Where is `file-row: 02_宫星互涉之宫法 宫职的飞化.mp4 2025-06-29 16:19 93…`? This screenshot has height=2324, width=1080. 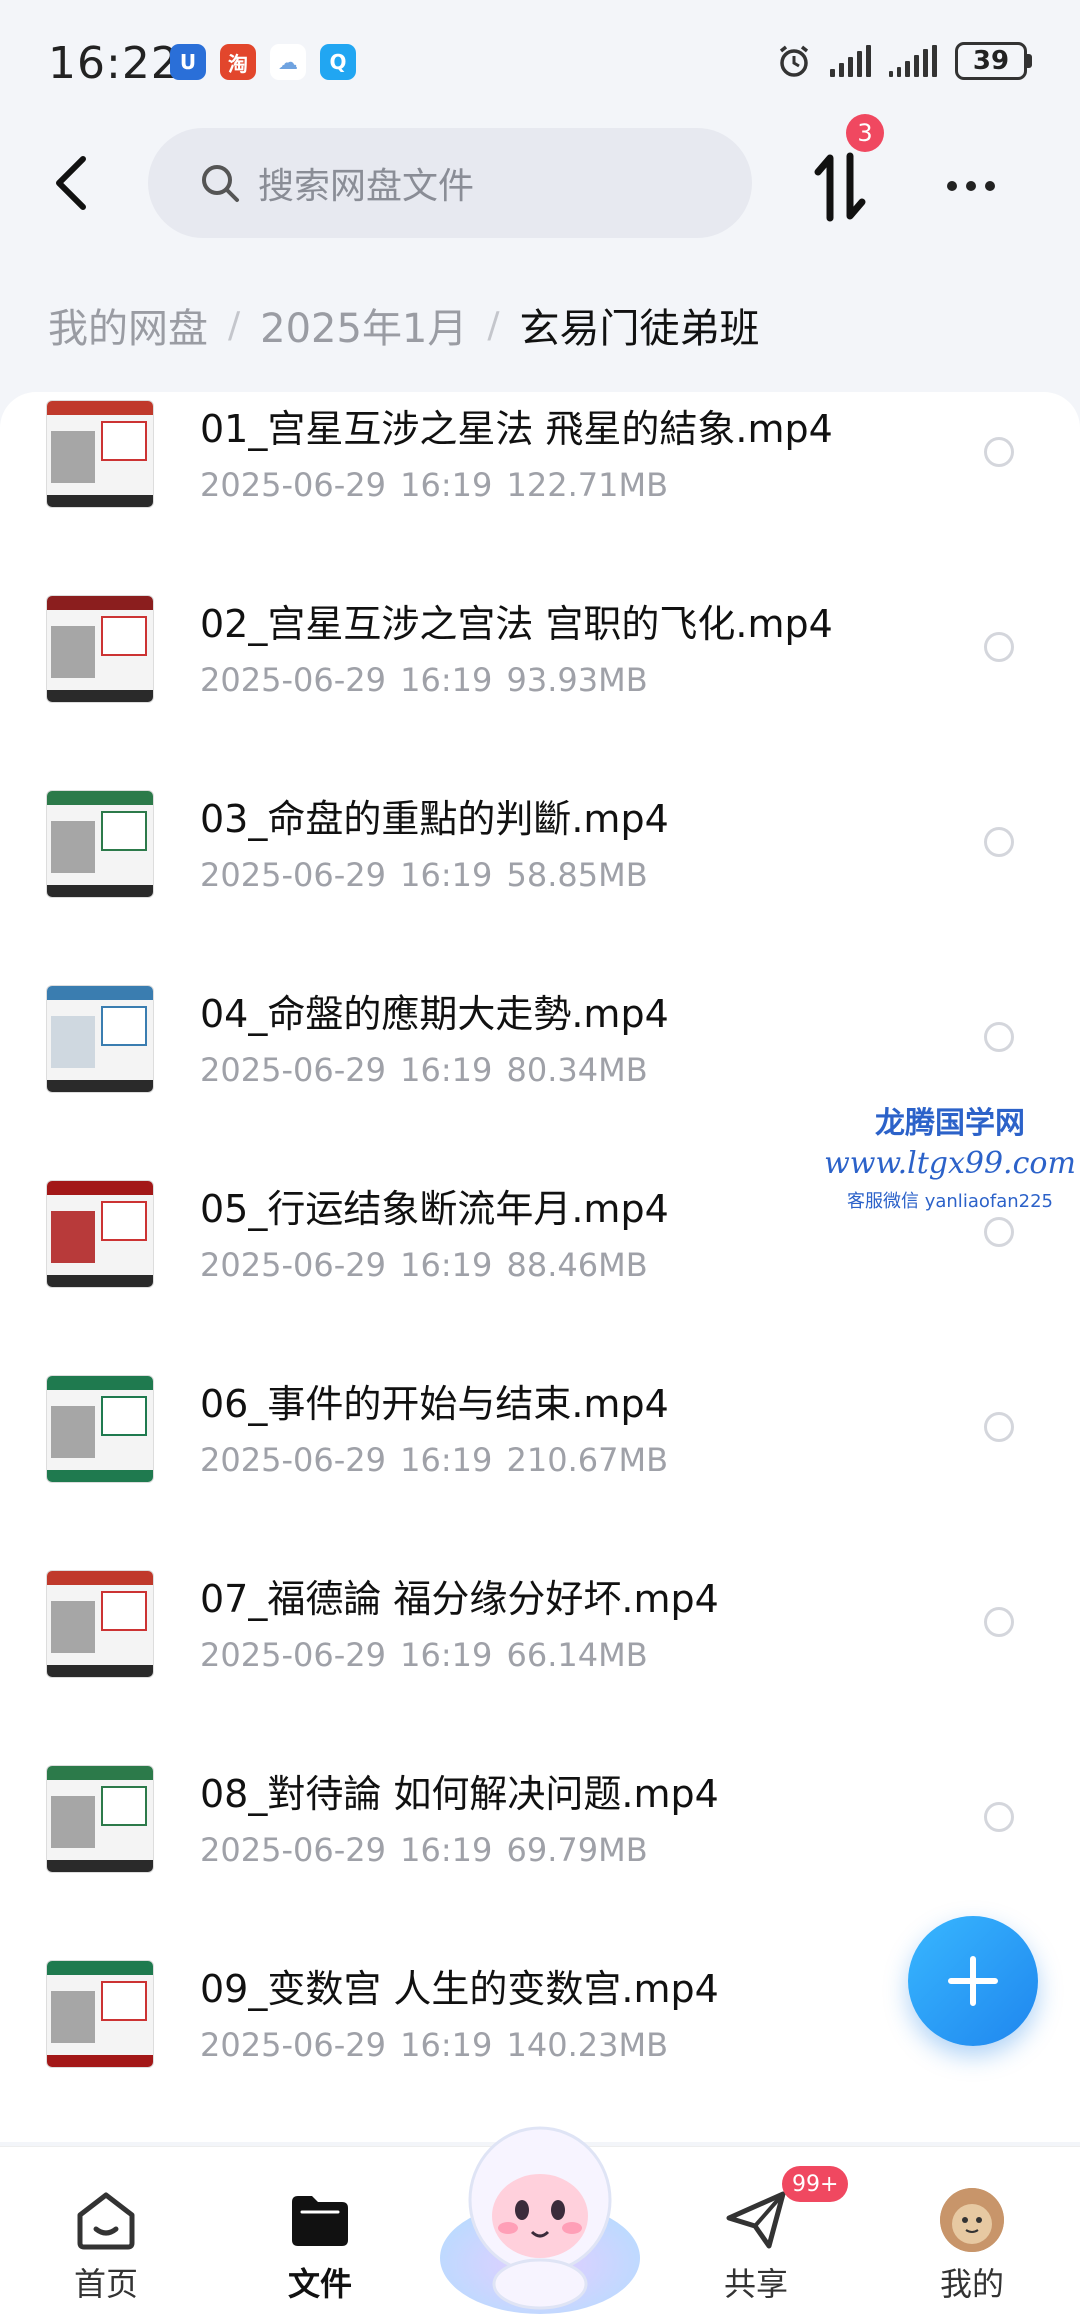
file-row: 02_宫星互涉之宫法 宫职的飞化.mp4 2025-06-29 16:19 93… is located at coordinates (540, 684).